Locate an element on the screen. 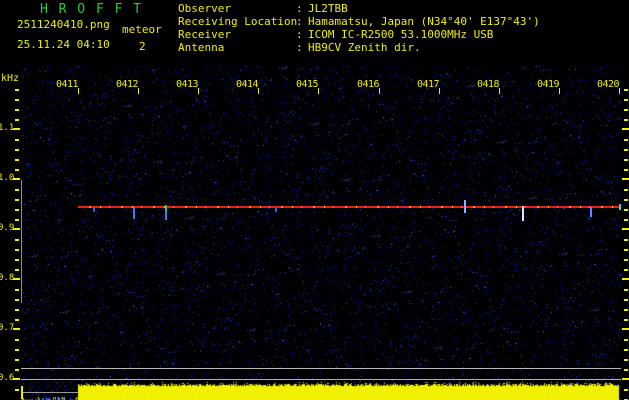  freq-tick-label: 0.7 is located at coordinates (7, 328).